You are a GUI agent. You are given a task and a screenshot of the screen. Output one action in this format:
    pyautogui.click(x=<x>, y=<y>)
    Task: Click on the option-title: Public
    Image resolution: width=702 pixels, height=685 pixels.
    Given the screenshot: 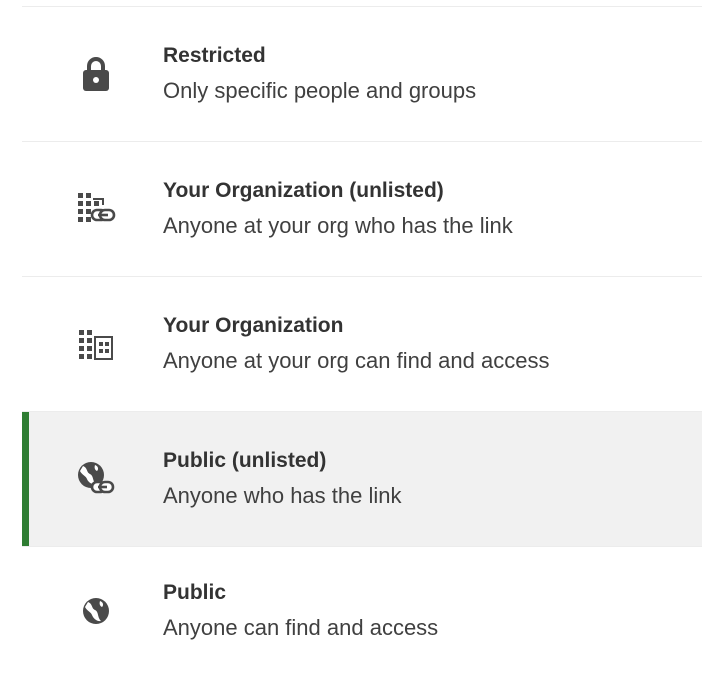 What is the action you would take?
    pyautogui.click(x=195, y=592)
    